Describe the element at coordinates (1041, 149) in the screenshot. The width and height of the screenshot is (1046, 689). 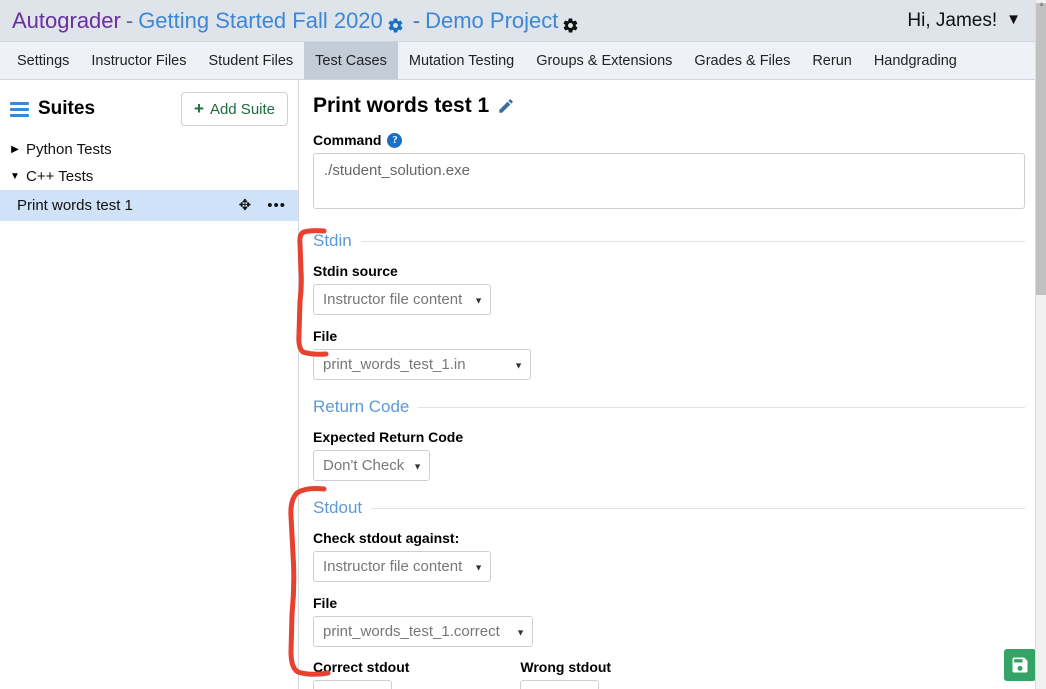
I see `scrollbar-thumb` at that location.